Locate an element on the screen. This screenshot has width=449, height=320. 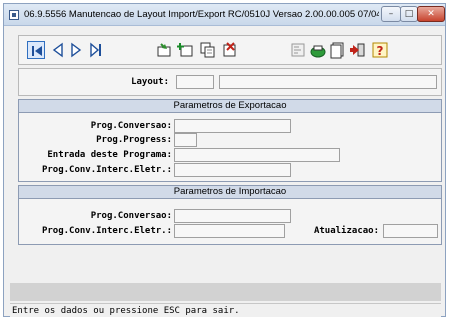
next-record-button is located at coordinates (76, 50).